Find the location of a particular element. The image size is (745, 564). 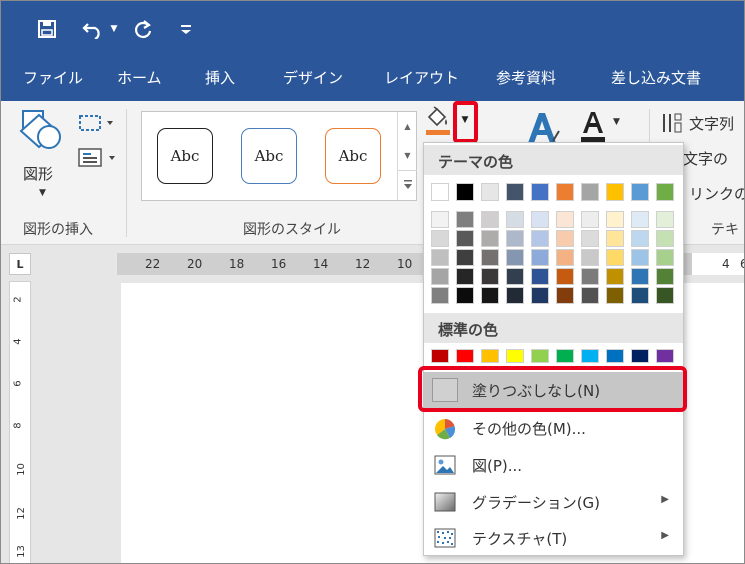

shape-fill-icon is located at coordinates (438, 120).